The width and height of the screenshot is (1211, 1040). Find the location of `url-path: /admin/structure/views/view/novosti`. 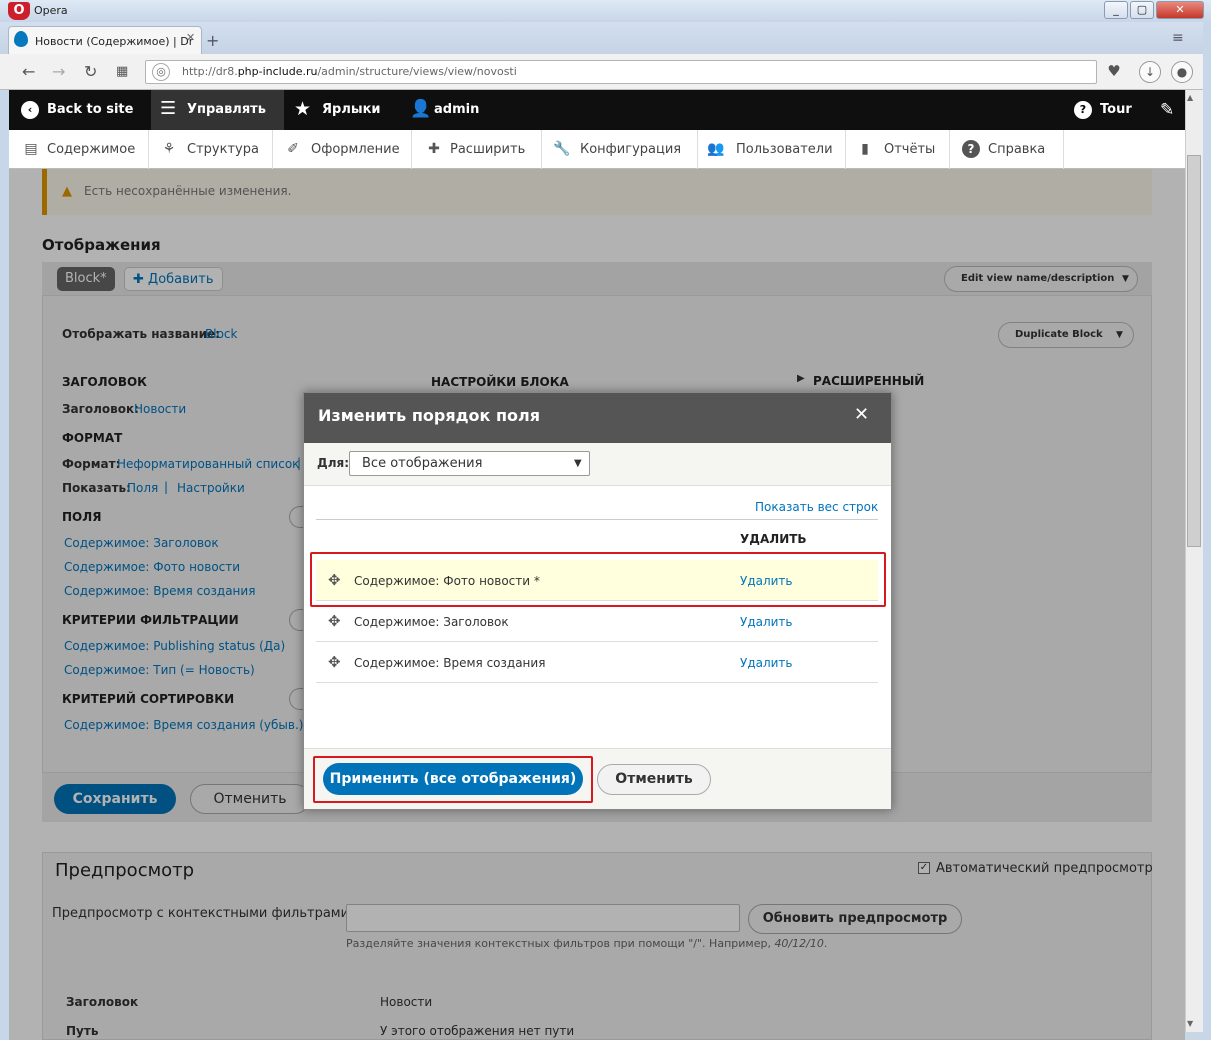

url-path: /admin/structure/views/view/novosti is located at coordinates (417, 71).